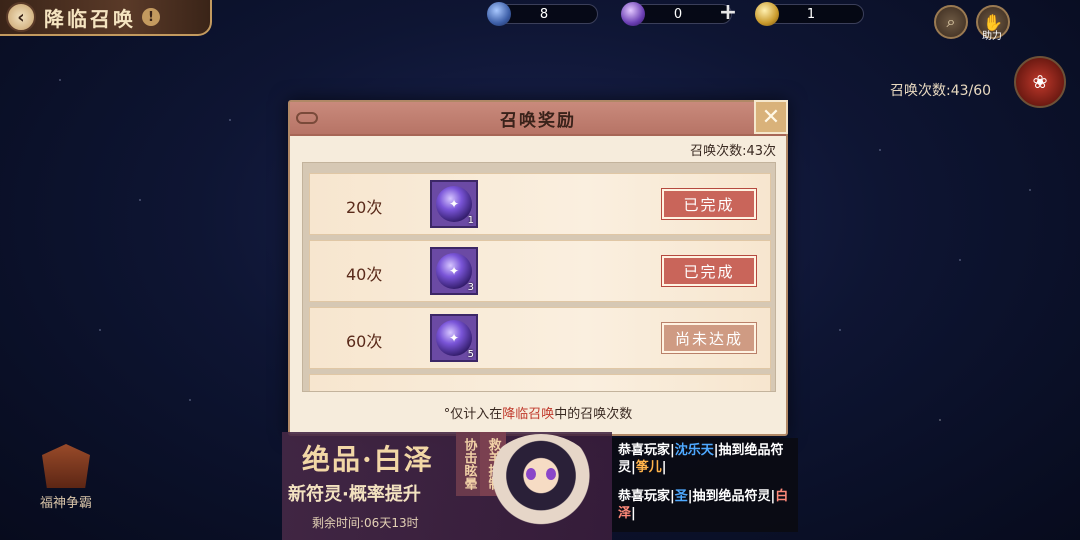 The height and width of the screenshot is (540, 1080). What do you see at coordinates (731, 496) in the screenshot?
I see `msg-middle: 抽到绝品符灵` at bounding box center [731, 496].